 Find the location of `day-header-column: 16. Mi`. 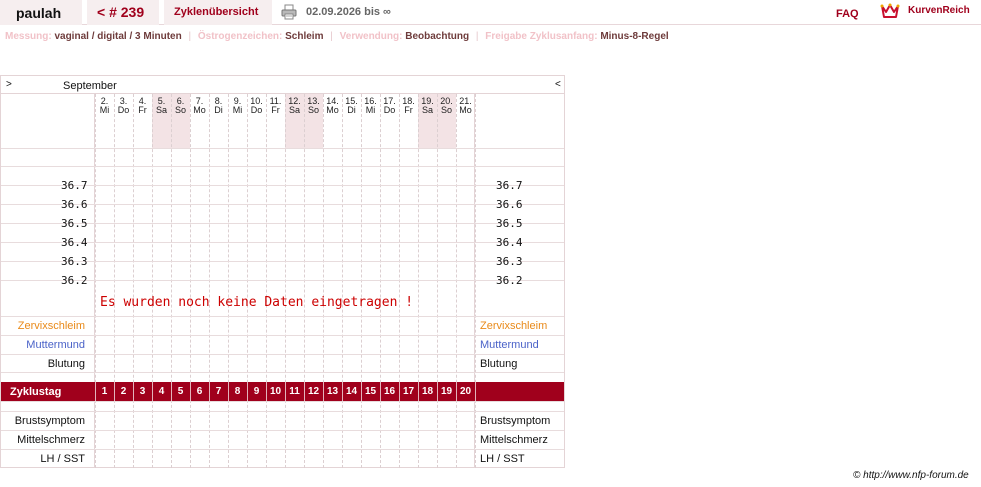

day-header-column: 16. Mi is located at coordinates (370, 121).